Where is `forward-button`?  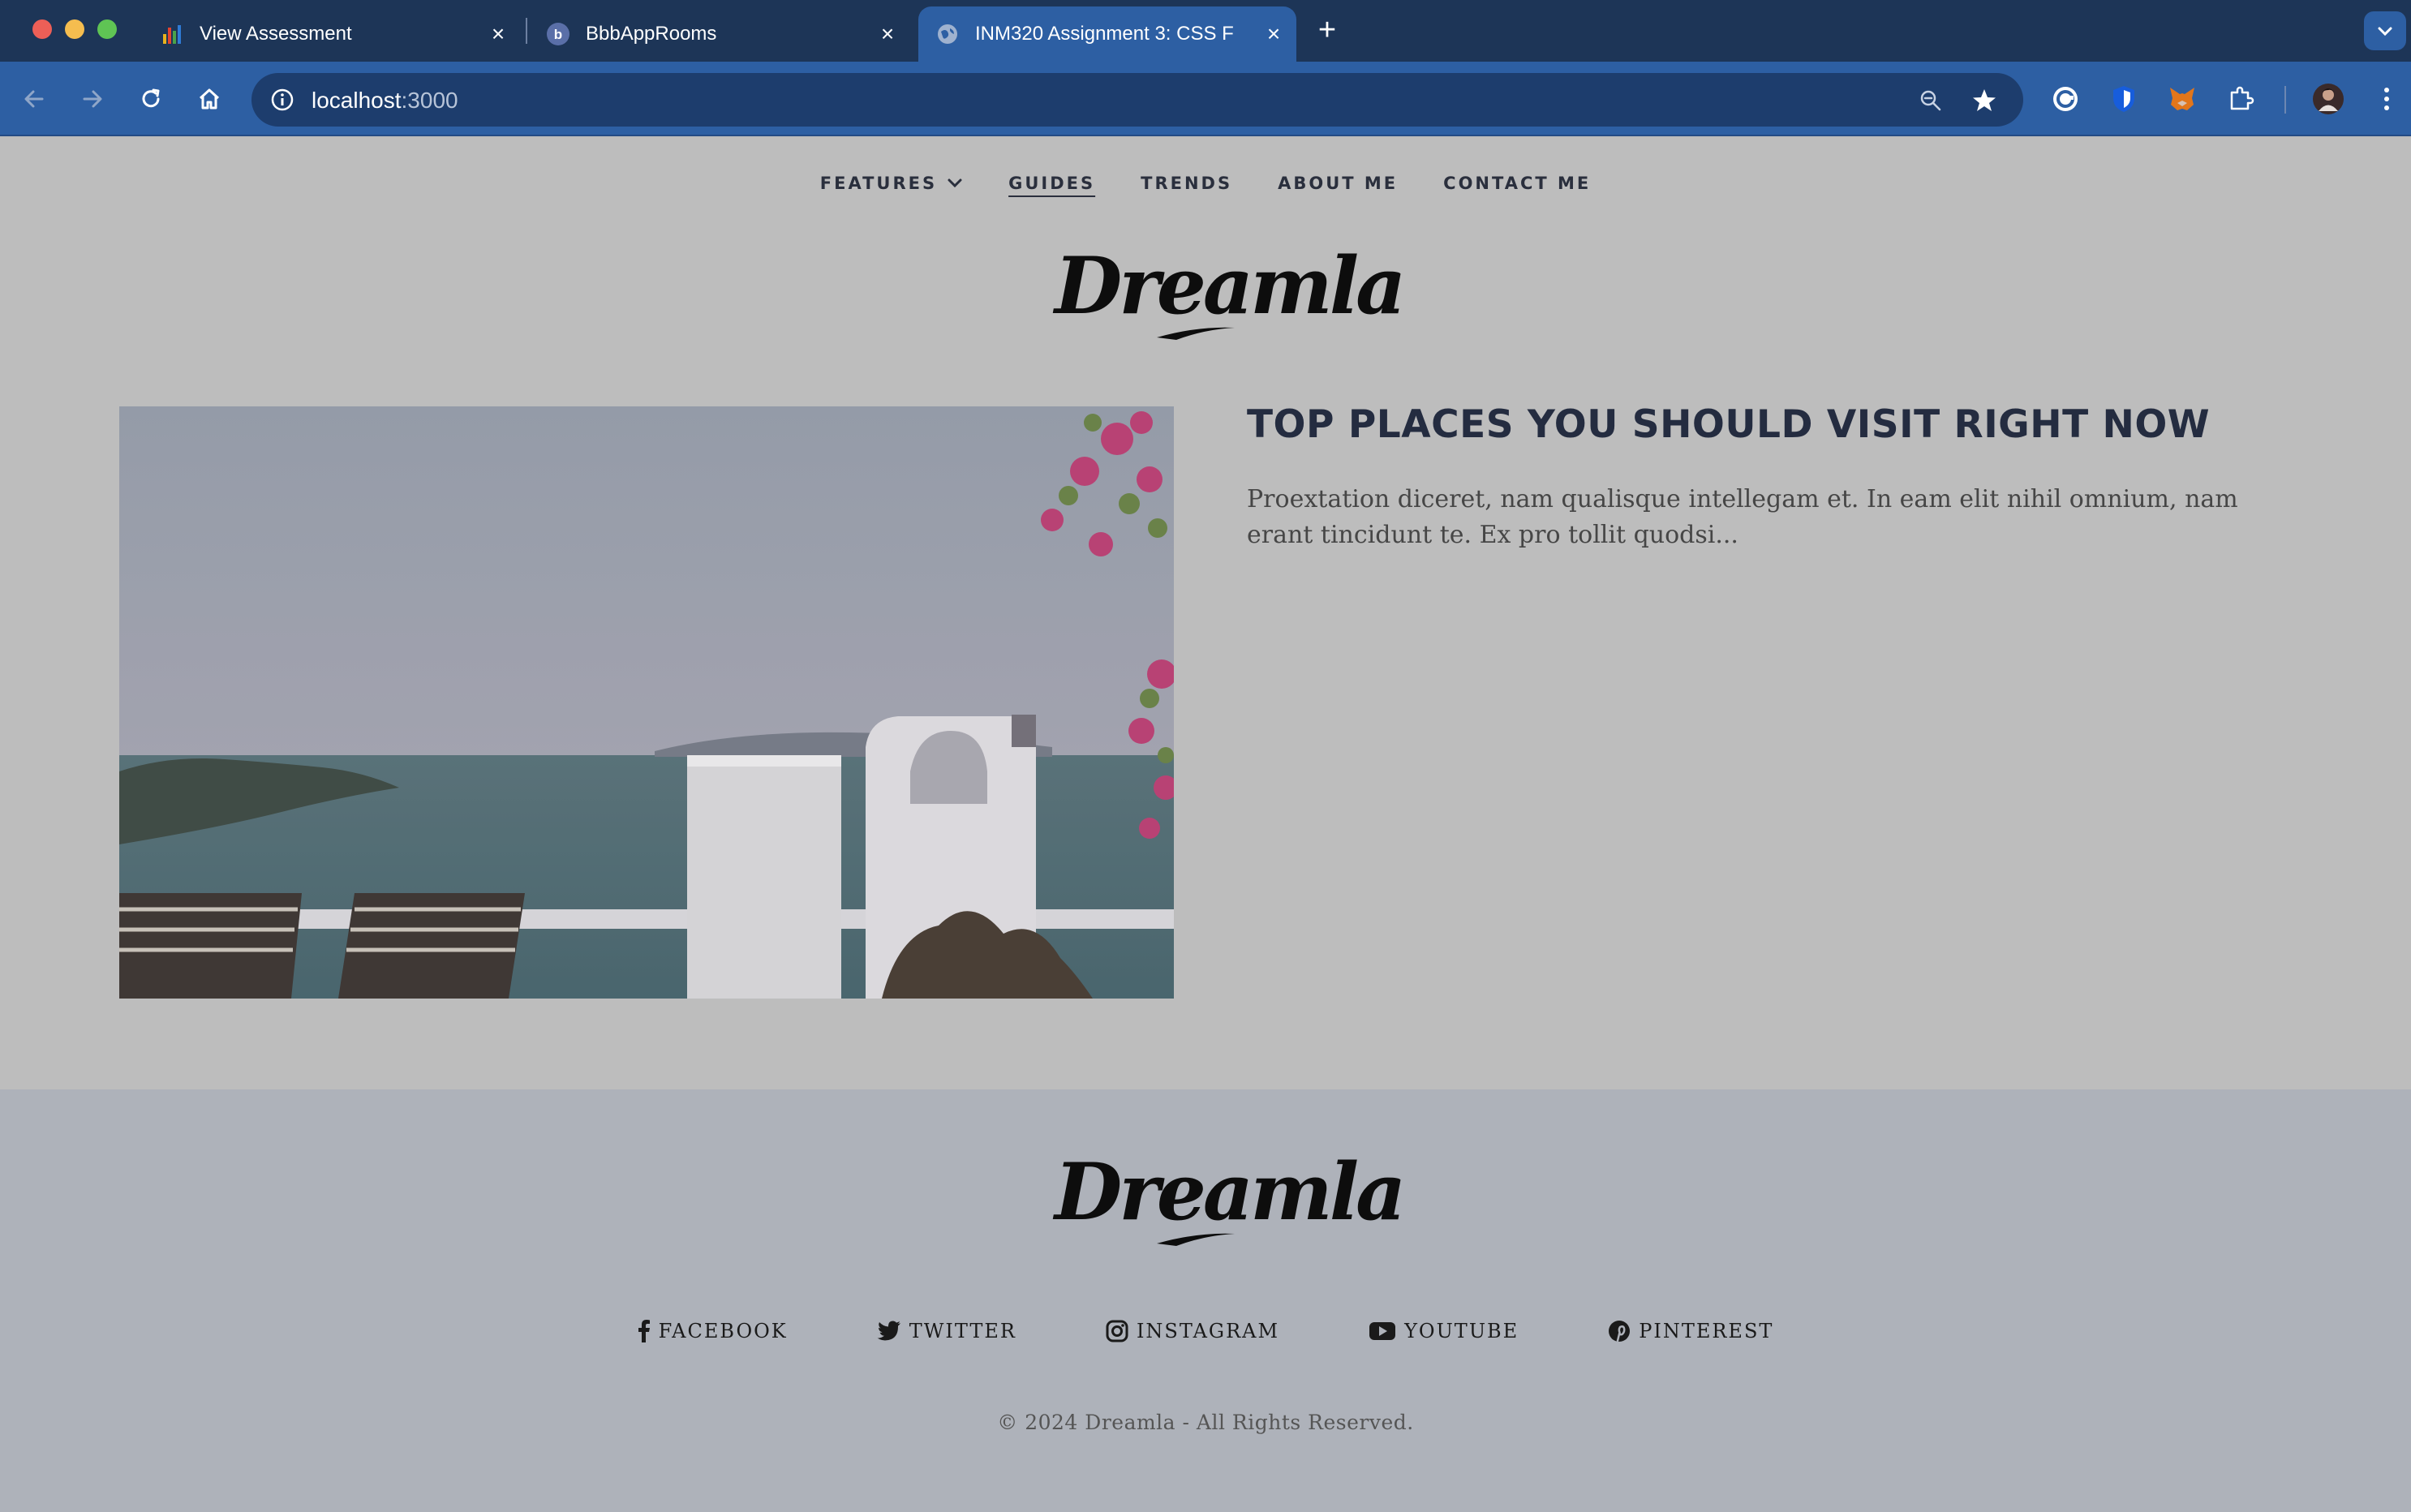 forward-button is located at coordinates (92, 98).